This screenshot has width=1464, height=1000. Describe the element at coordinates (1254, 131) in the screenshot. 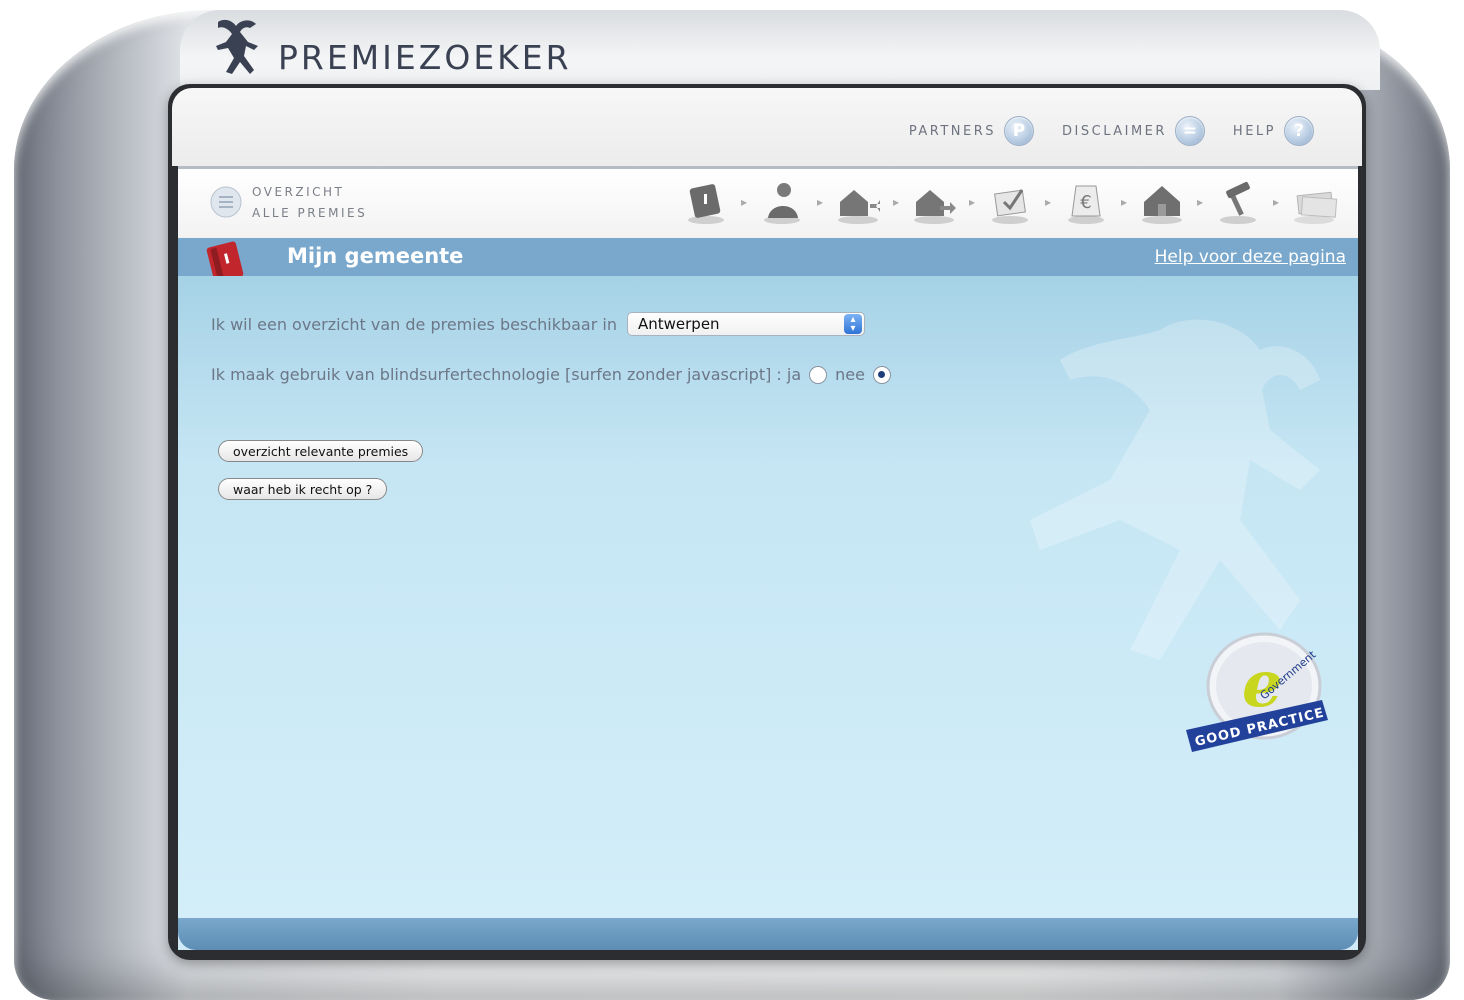

I see `nav-help-label: HELP` at that location.